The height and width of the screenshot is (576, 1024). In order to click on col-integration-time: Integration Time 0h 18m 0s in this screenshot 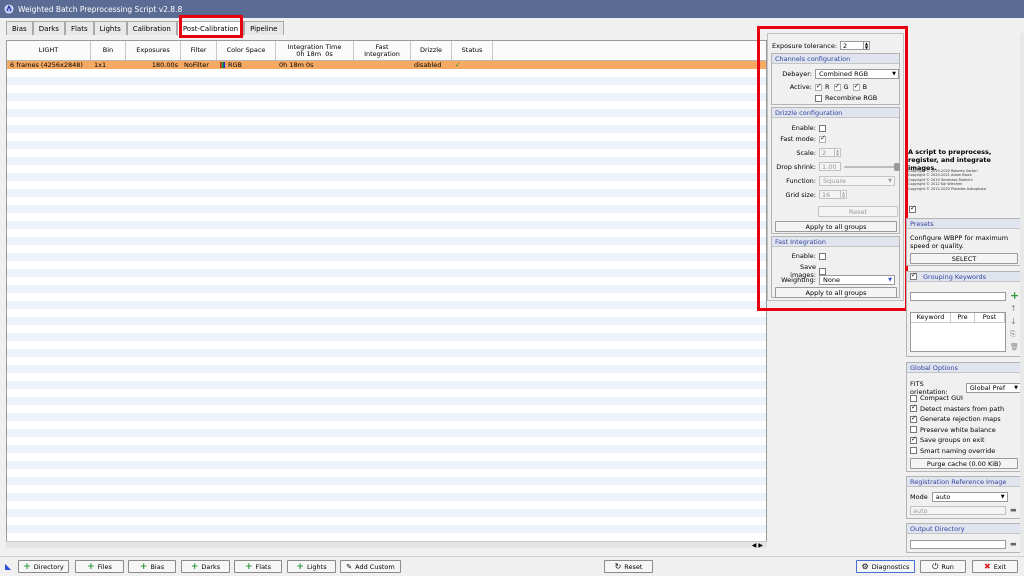, I will do `click(315, 50)`.